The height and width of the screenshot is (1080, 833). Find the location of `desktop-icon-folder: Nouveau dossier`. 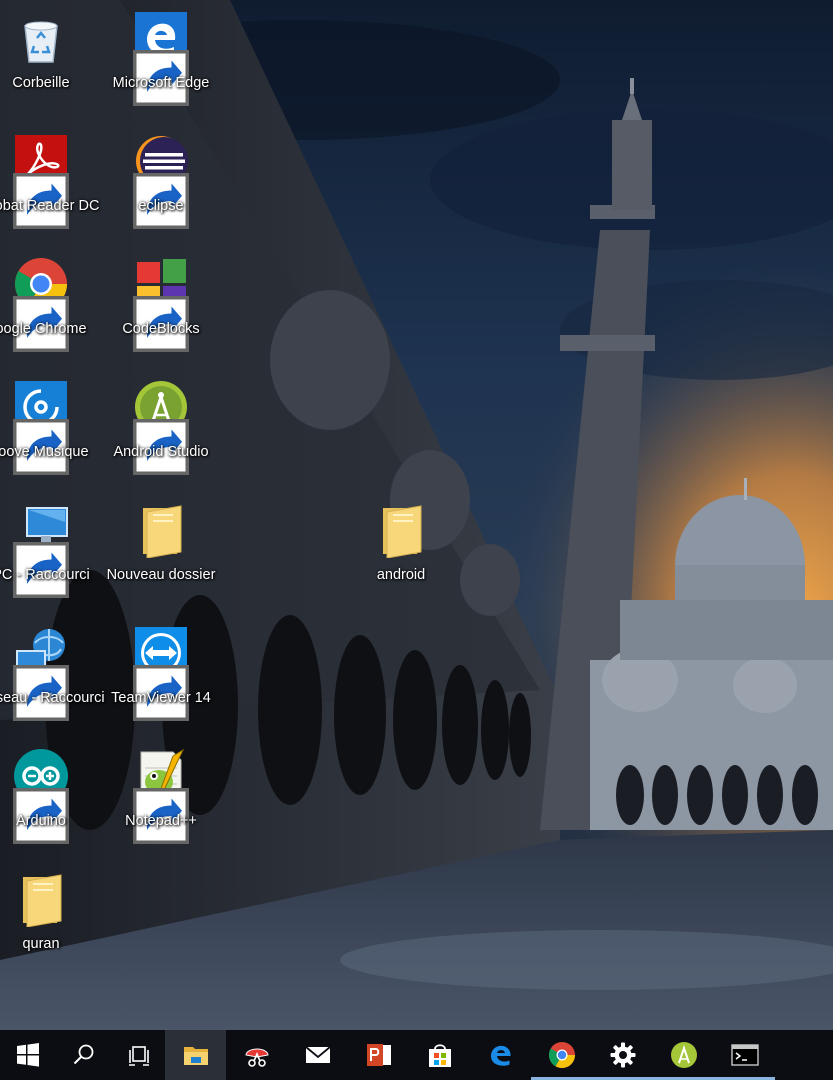

desktop-icon-folder: Nouveau dossier is located at coordinates (161, 554).